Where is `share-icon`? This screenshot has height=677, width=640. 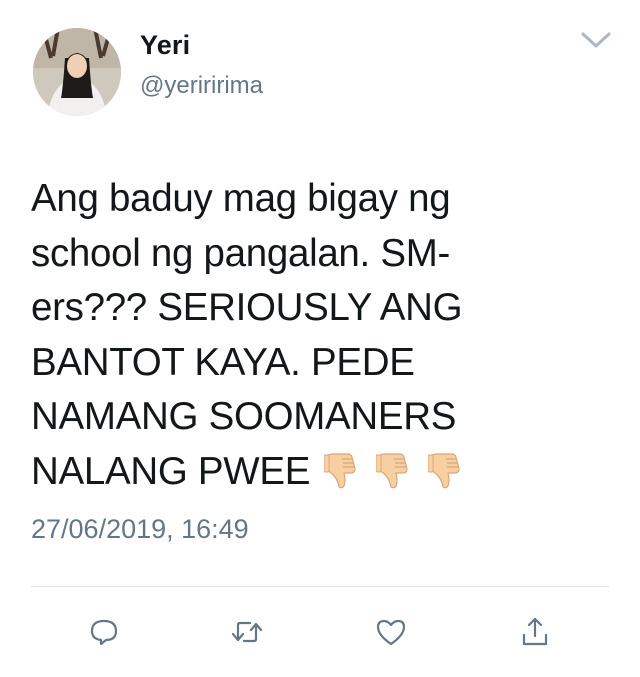
share-icon is located at coordinates (535, 631).